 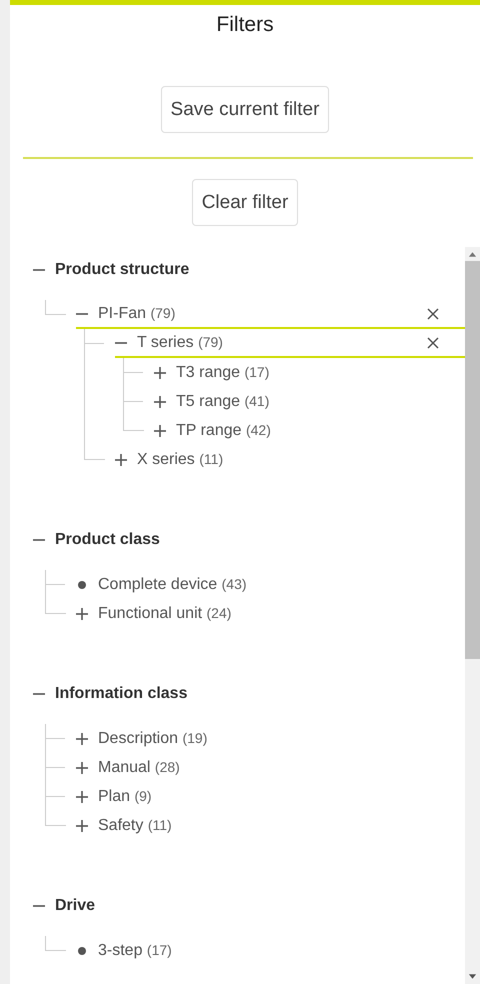 I want to click on tree-item: Complete device (43), so click(x=270, y=584).